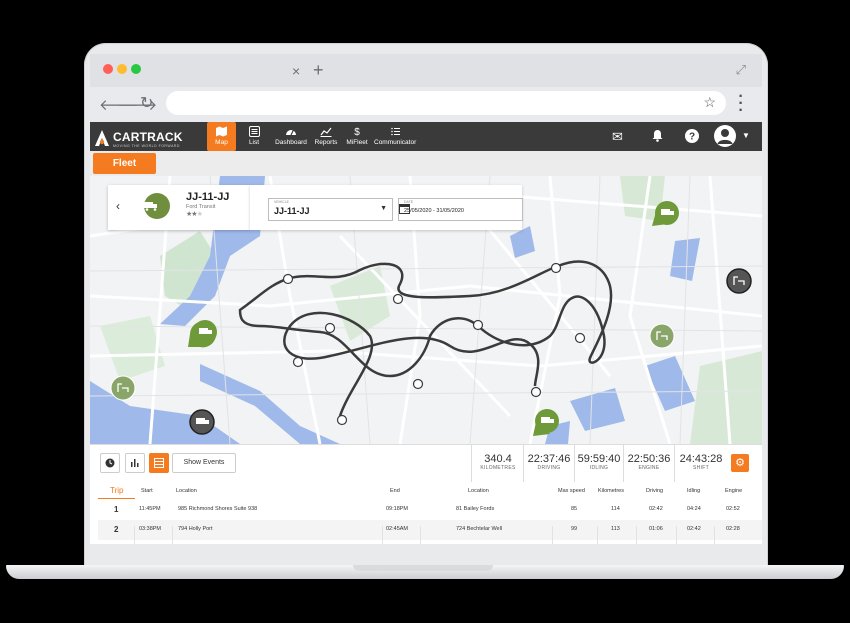  I want to click on nav-list-label: List, so click(254, 142).